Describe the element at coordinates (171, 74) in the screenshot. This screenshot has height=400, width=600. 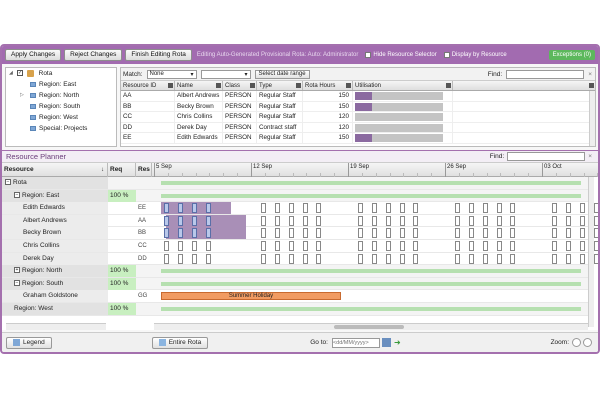
I see `match-select: None ▾` at that location.